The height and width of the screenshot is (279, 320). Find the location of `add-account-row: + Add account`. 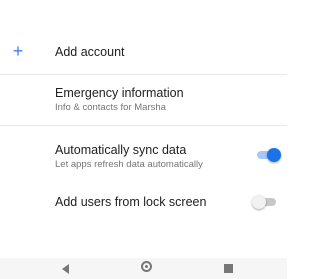

add-account-row: + Add account is located at coordinates (143, 52).